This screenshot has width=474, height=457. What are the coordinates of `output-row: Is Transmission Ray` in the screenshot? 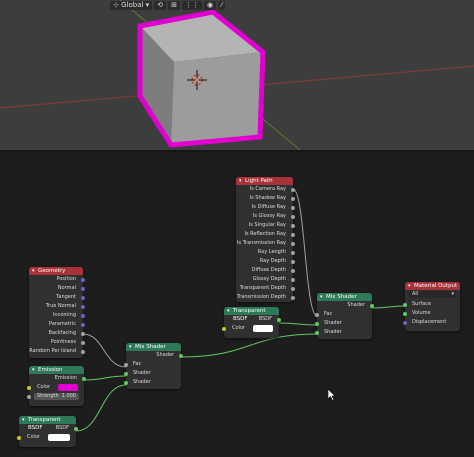 It's located at (265, 243).